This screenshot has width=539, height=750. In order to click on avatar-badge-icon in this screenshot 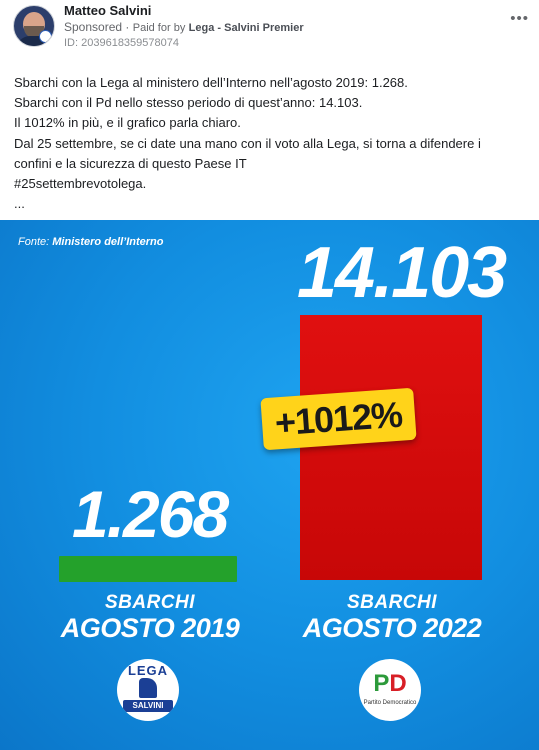, I will do `click(45, 36)`.